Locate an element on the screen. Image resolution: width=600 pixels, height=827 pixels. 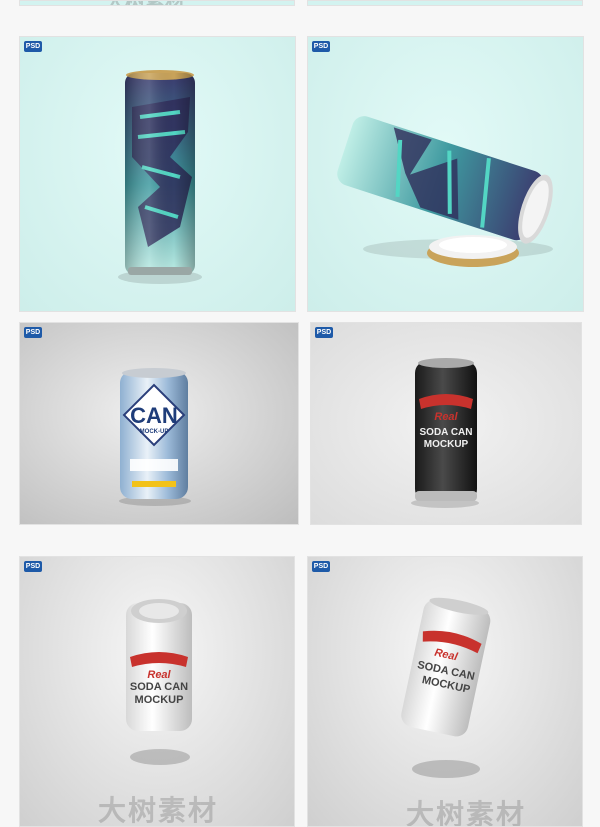
white-can-tilted-image is located at coordinates (446, 687).